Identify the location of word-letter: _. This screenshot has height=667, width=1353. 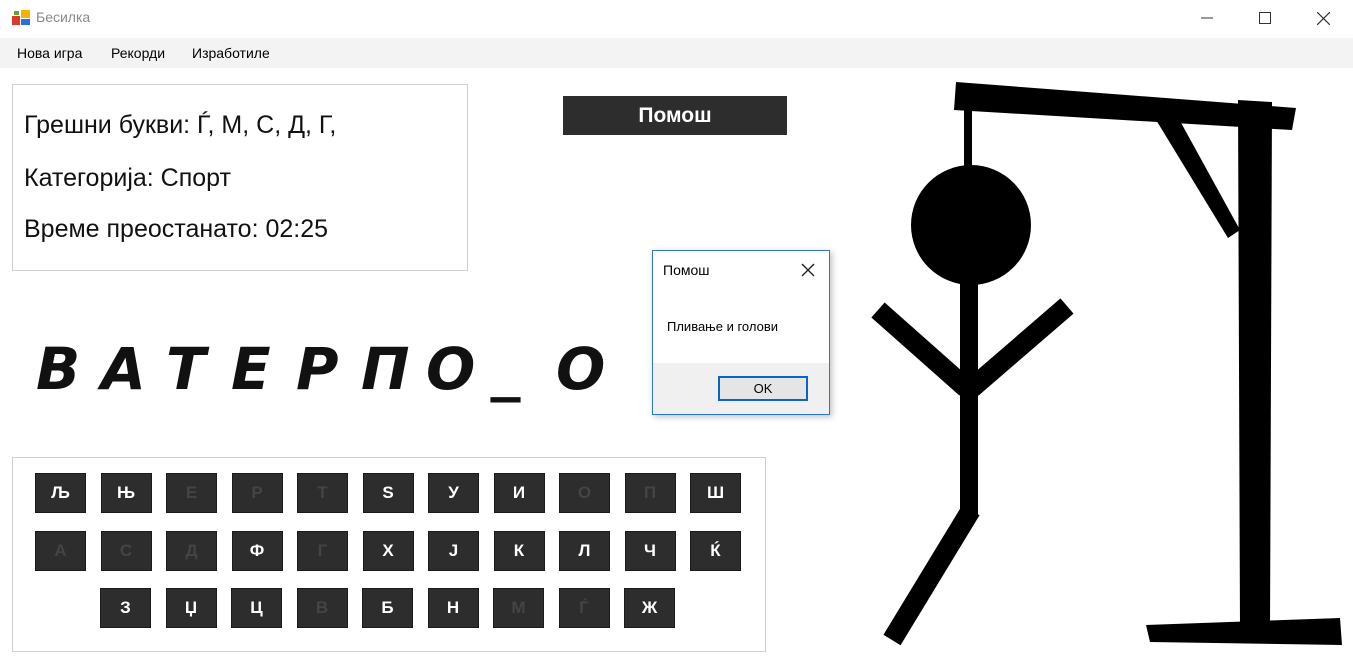
(505, 369).